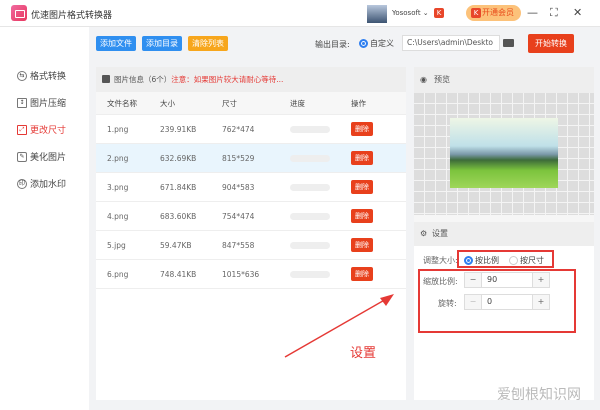 Image resolution: width=600 pixels, height=410 pixels. What do you see at coordinates (339, 326) in the screenshot?
I see `annotation-arrow` at bounding box center [339, 326].